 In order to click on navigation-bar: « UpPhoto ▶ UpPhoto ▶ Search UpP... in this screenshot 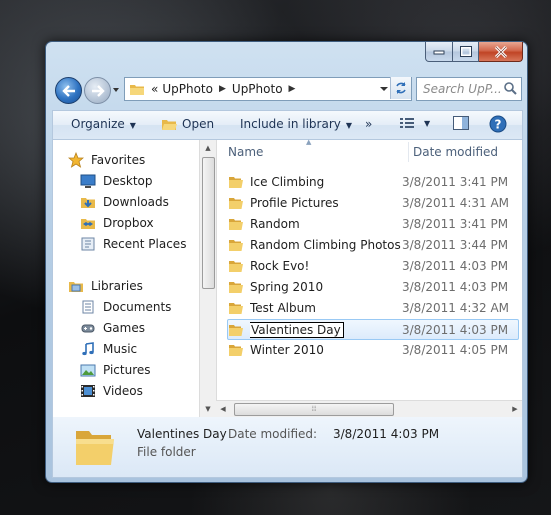, I will do `click(287, 89)`.